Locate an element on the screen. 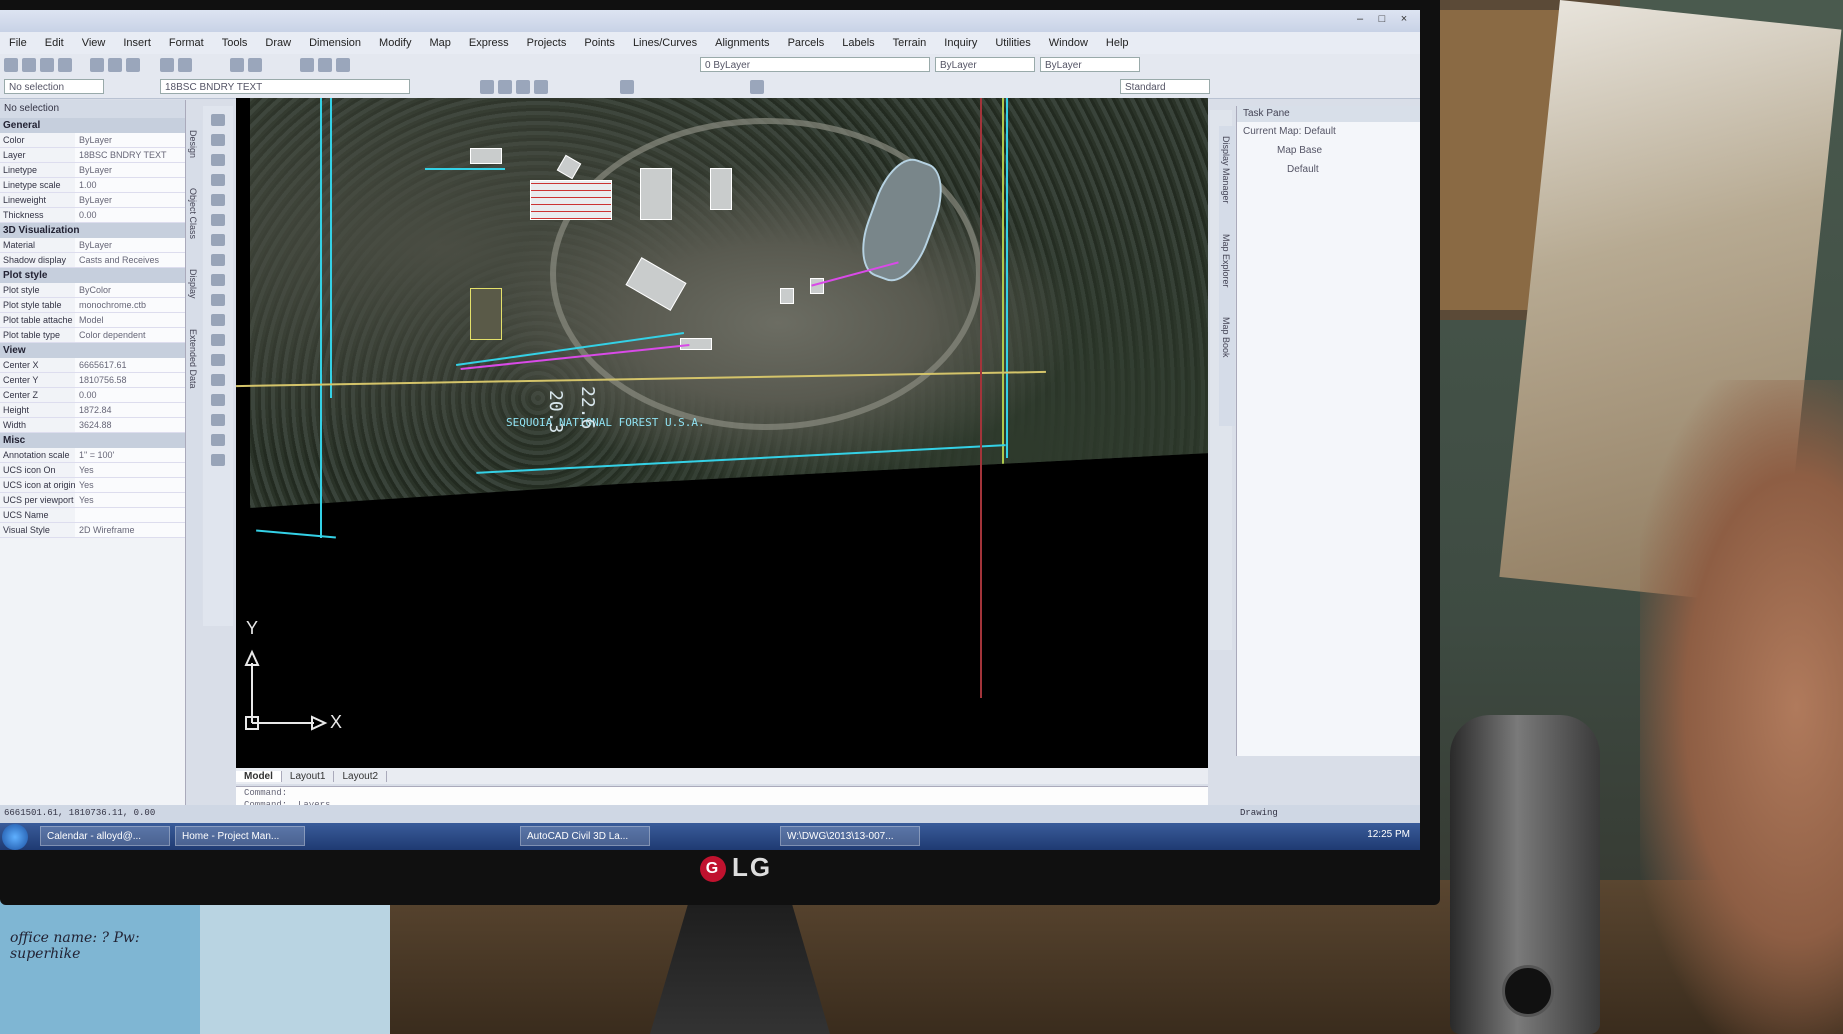  properties-section-header: View is located at coordinates (92, 350).